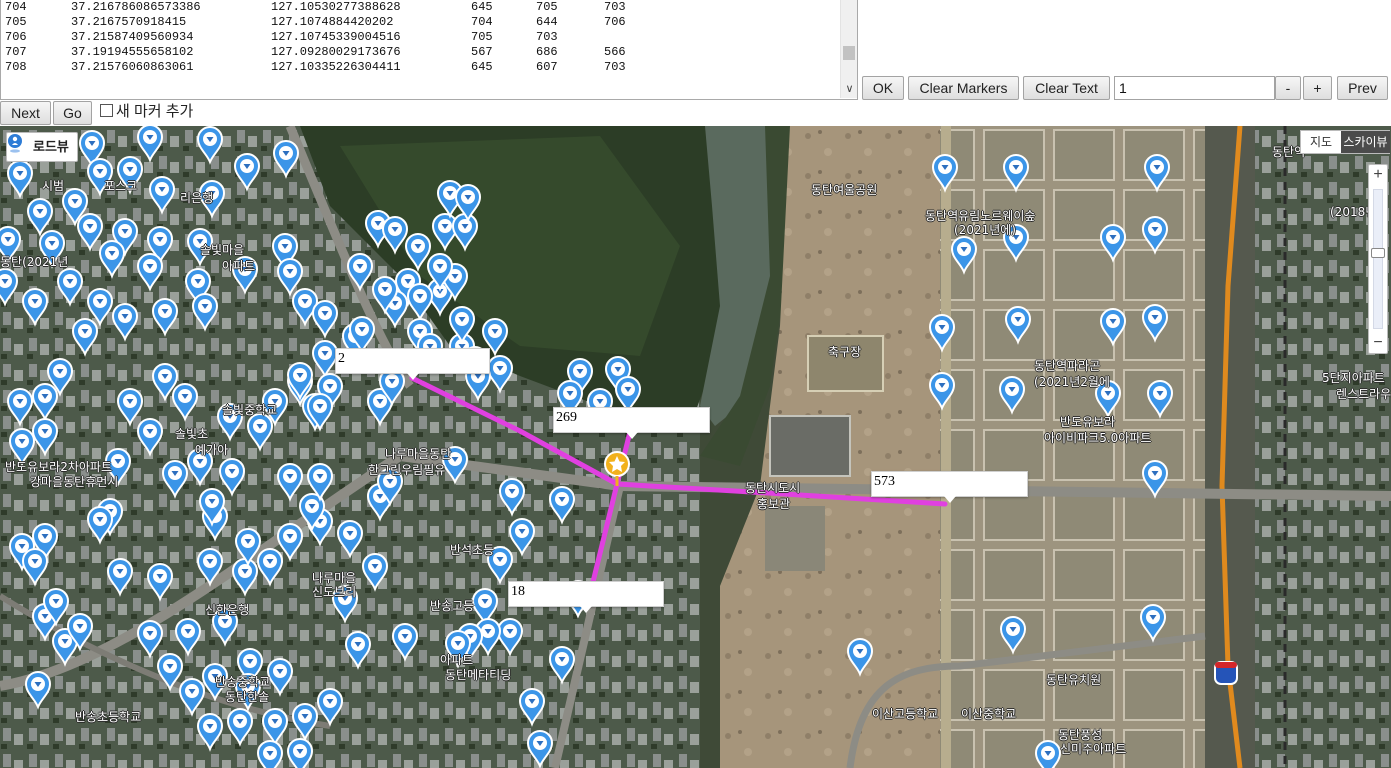 Image resolution: width=1391 pixels, height=768 pixels. I want to click on map-place-label: 시범, so click(53, 186).